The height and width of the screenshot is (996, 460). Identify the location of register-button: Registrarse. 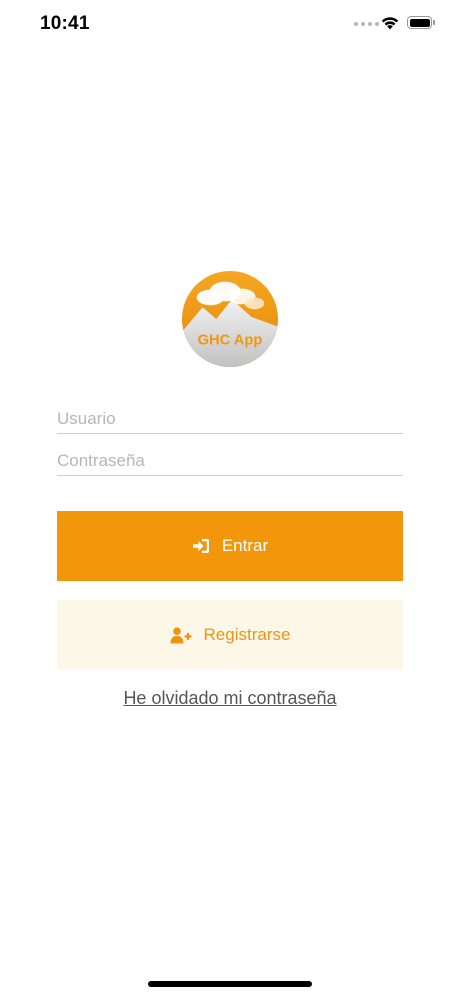
(230, 635).